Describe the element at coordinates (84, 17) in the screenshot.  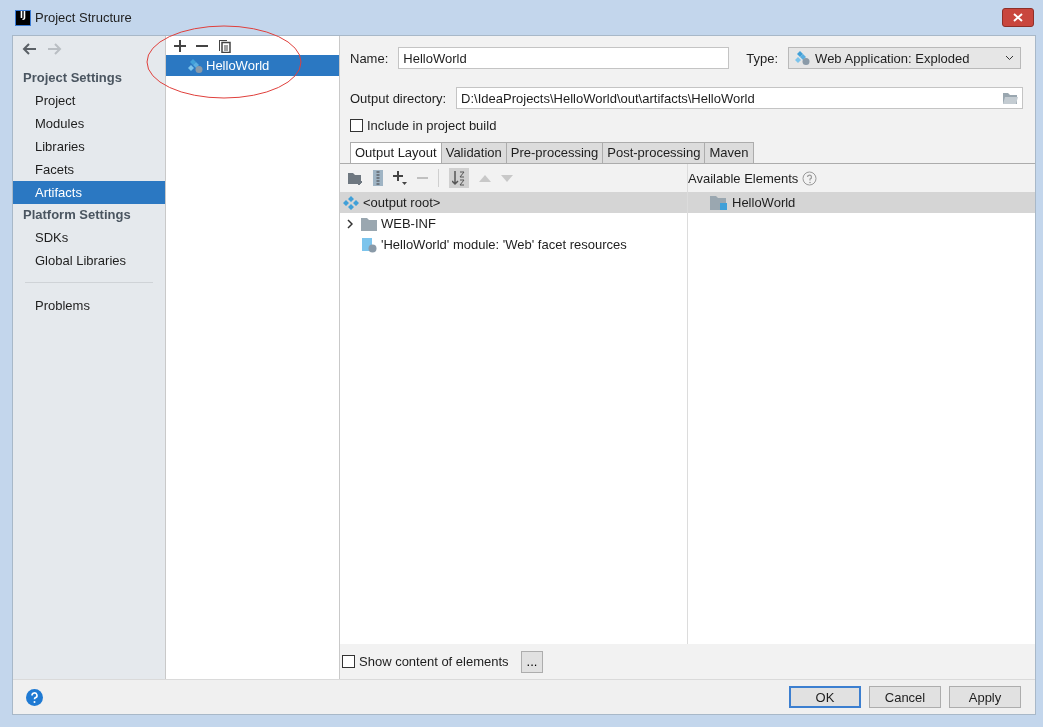
I see `window-title: Project Structure` at that location.